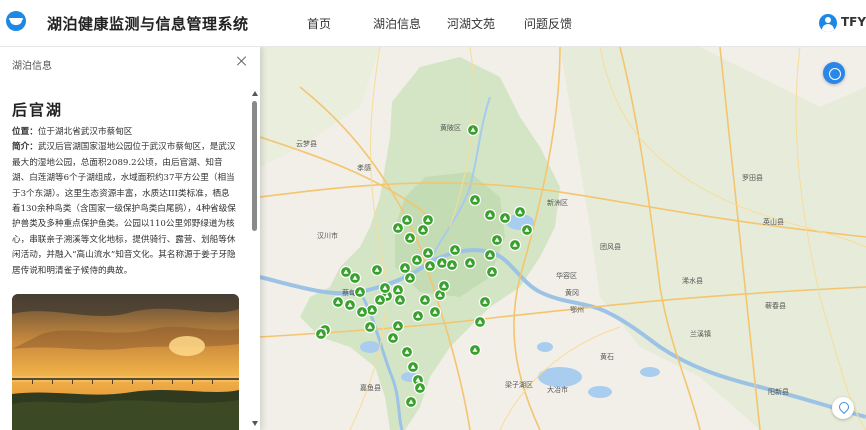 This screenshot has height=430, width=866. What do you see at coordinates (21, 132) in the screenshot?
I see `location-label: 位置` at bounding box center [21, 132].